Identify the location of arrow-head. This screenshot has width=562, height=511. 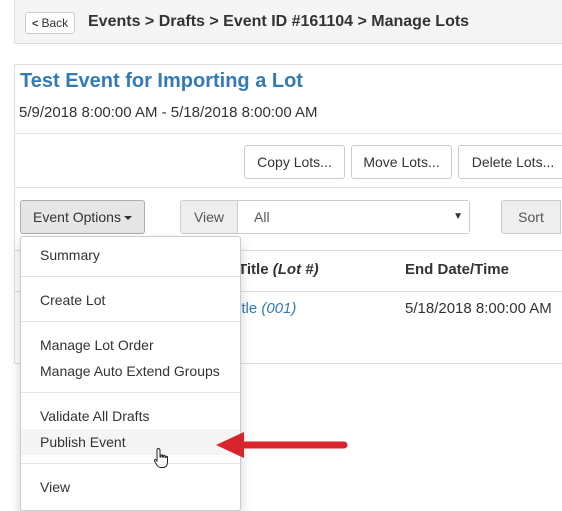
(230, 445).